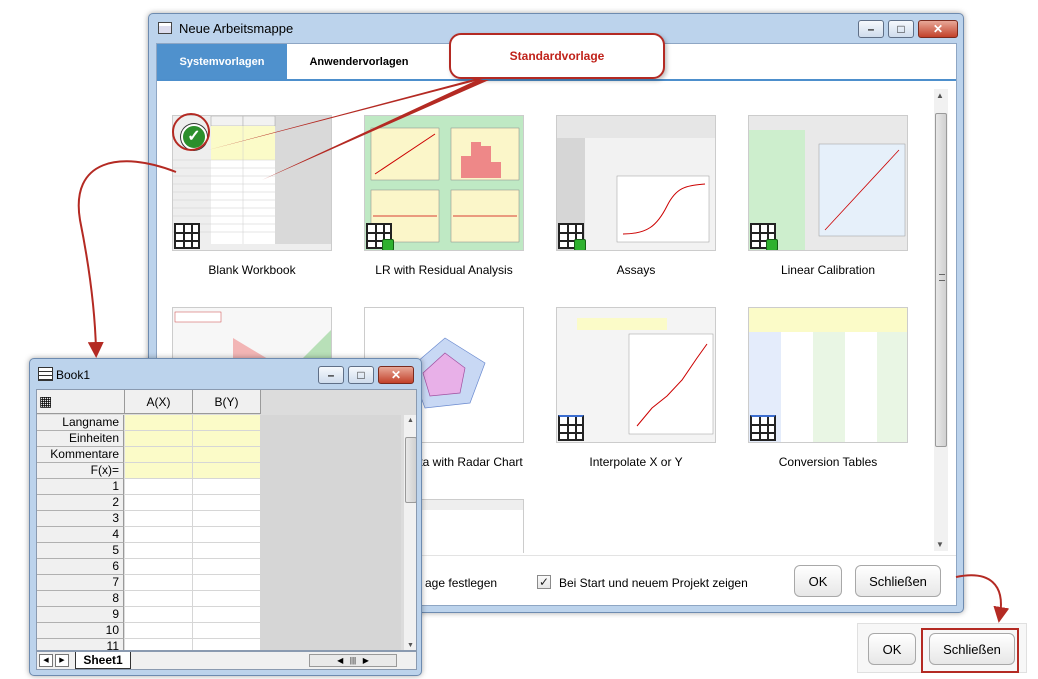 This screenshot has height=679, width=1038. What do you see at coordinates (80, 631) in the screenshot?
I see `row-header: 10` at bounding box center [80, 631].